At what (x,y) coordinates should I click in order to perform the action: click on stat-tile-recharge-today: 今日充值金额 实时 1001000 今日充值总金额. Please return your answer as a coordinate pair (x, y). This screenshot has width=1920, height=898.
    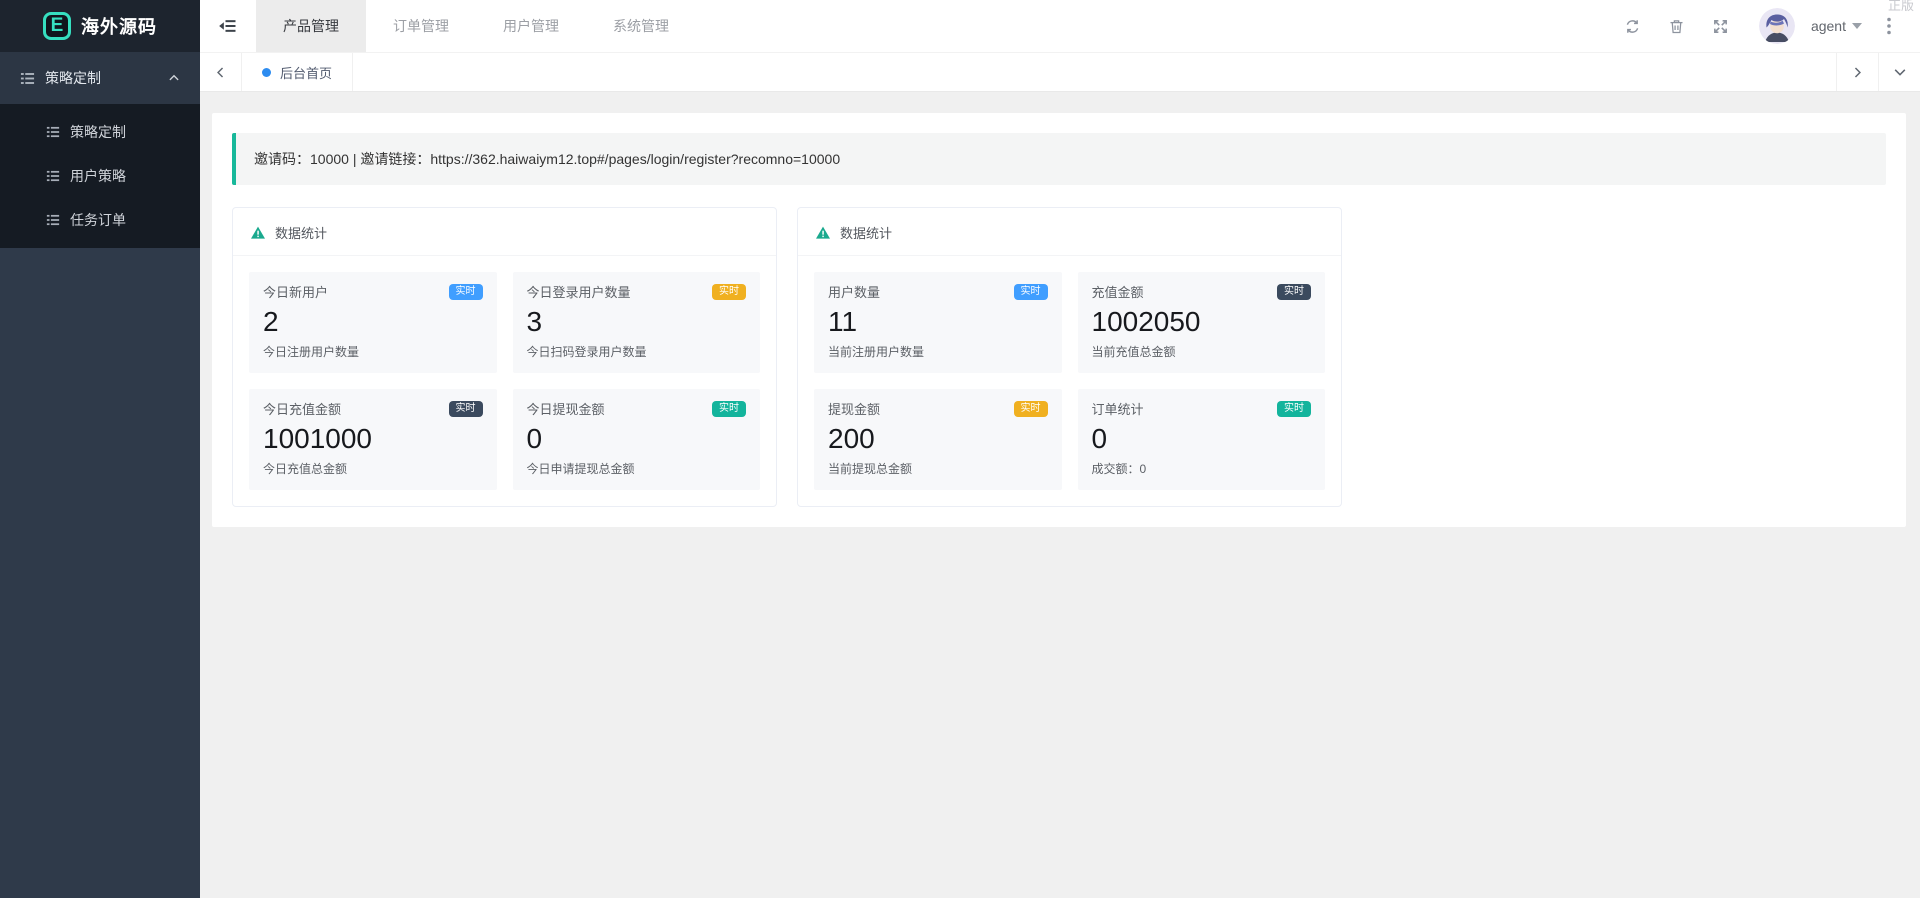
    Looking at the image, I should click on (373, 439).